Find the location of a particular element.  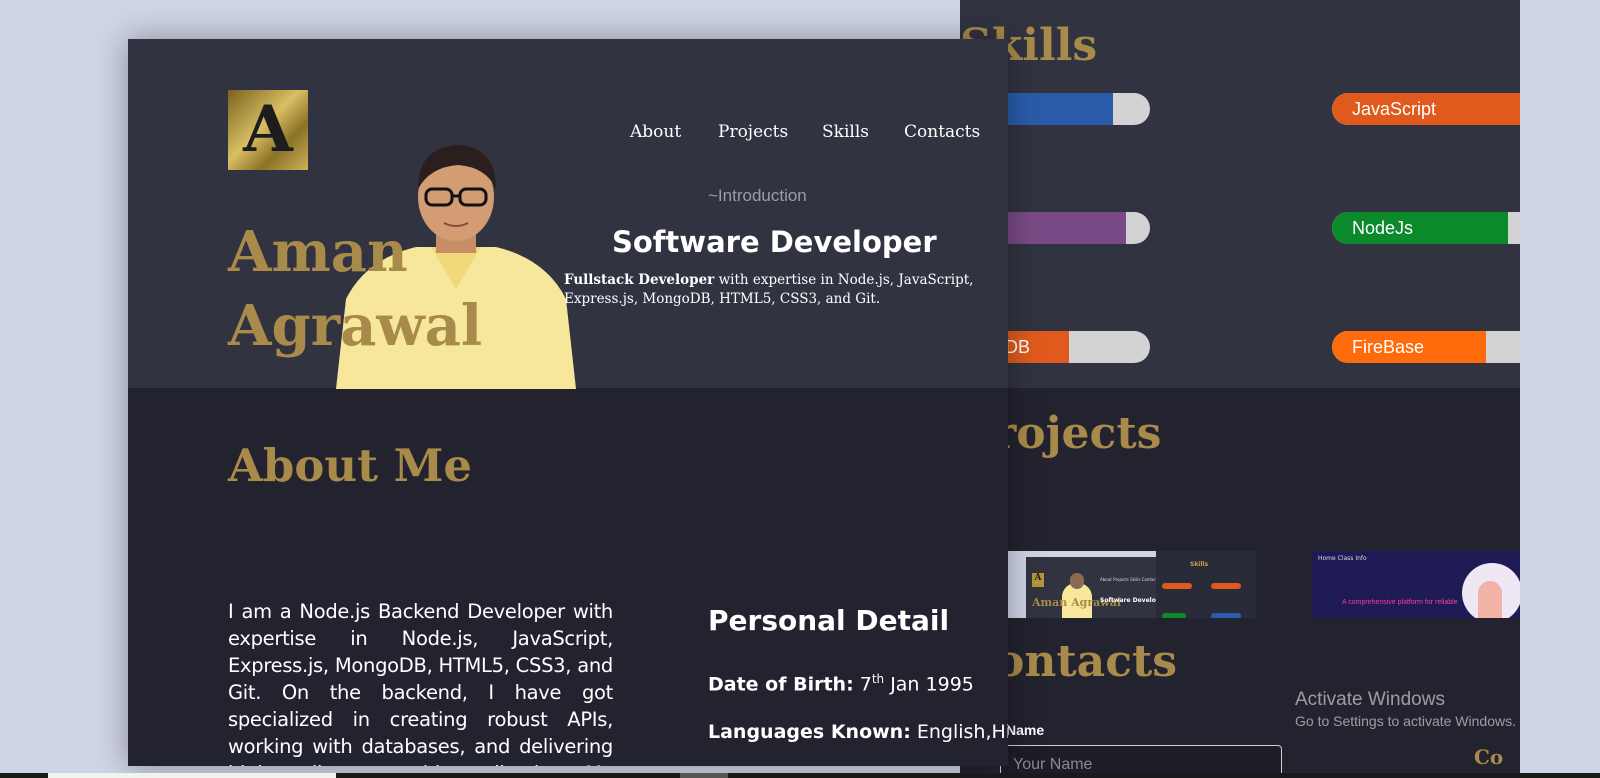

taskbar-window is located at coordinates (192, 775).